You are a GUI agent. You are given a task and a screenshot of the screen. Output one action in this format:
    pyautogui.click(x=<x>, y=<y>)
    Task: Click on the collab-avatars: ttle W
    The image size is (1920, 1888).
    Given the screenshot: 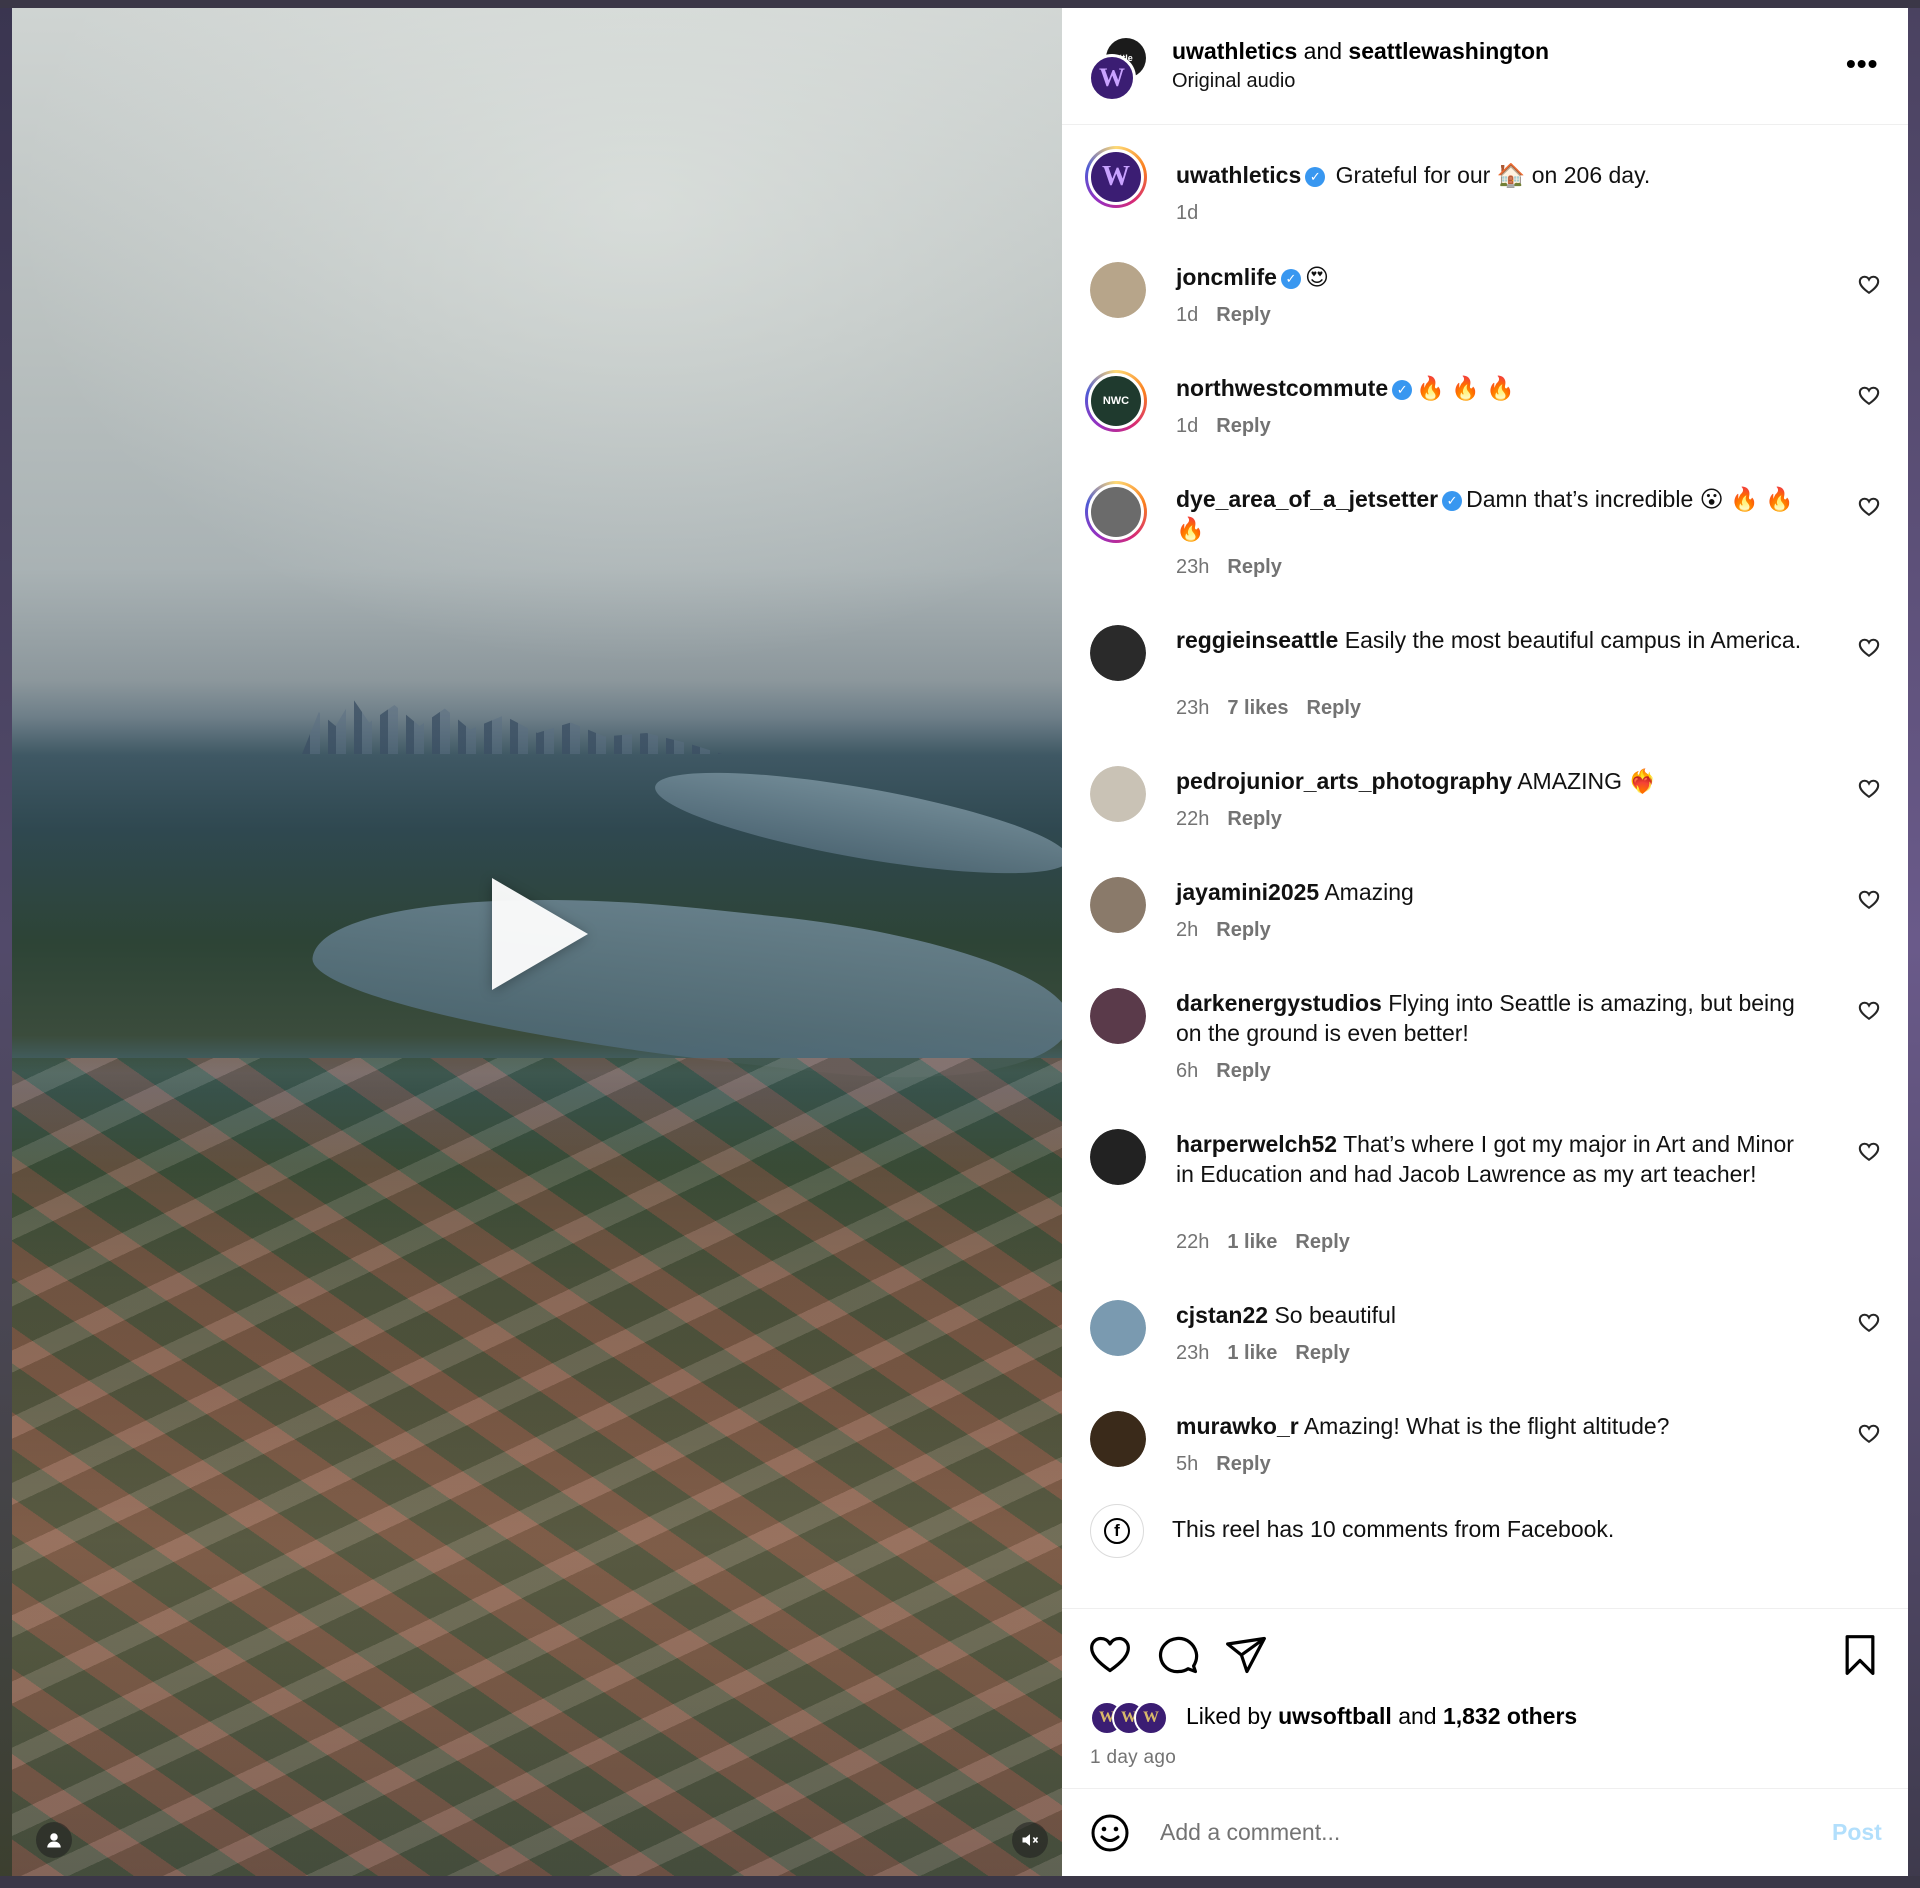 What is the action you would take?
    pyautogui.click(x=1119, y=70)
    